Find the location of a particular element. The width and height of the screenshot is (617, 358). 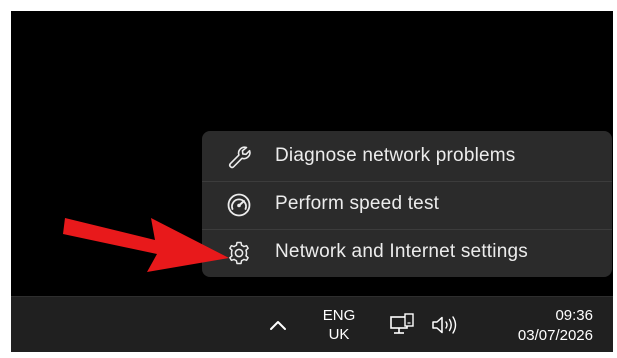

chevron-up-icon is located at coordinates (278, 325).